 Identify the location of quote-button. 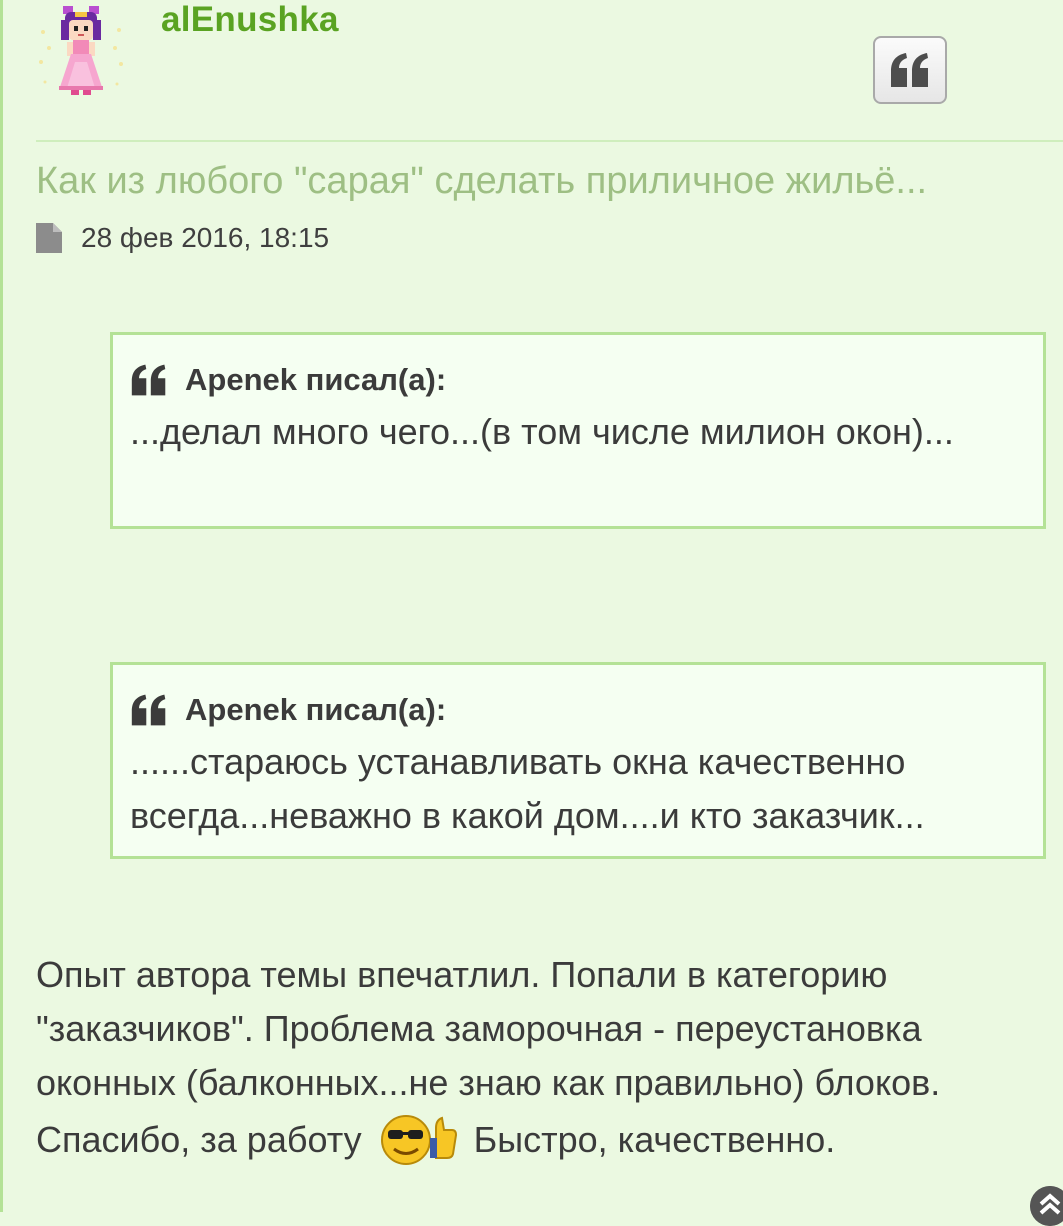
(910, 70).